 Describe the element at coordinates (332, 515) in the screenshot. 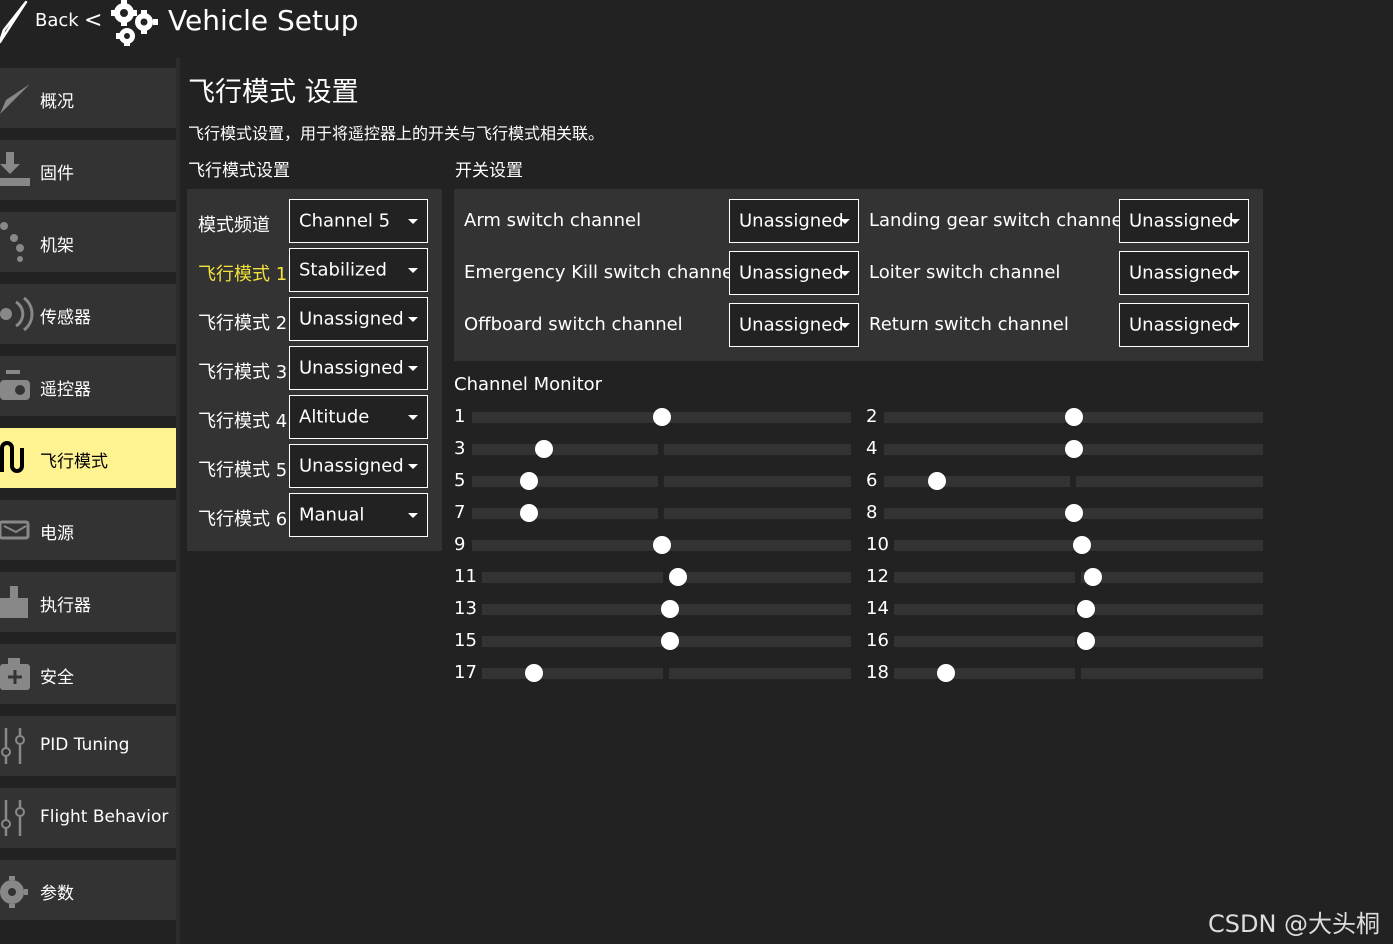

I see `dropdown-value: Manual` at that location.